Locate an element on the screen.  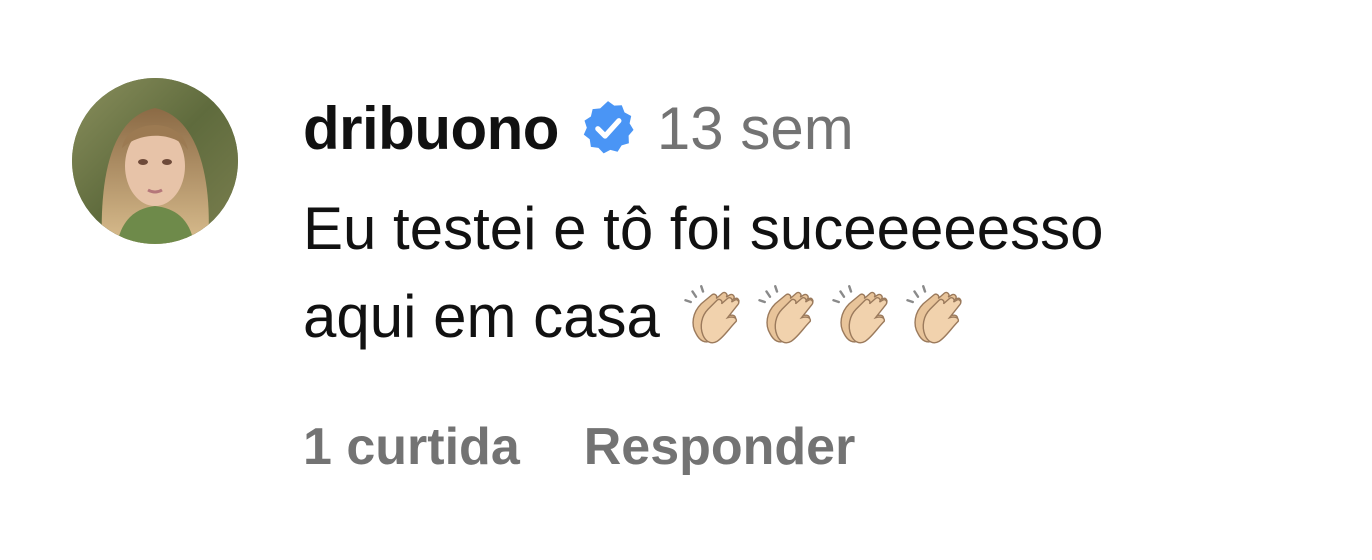
comment-text-line-2-wrapper: aqui em casa is located at coordinates (823, 317).